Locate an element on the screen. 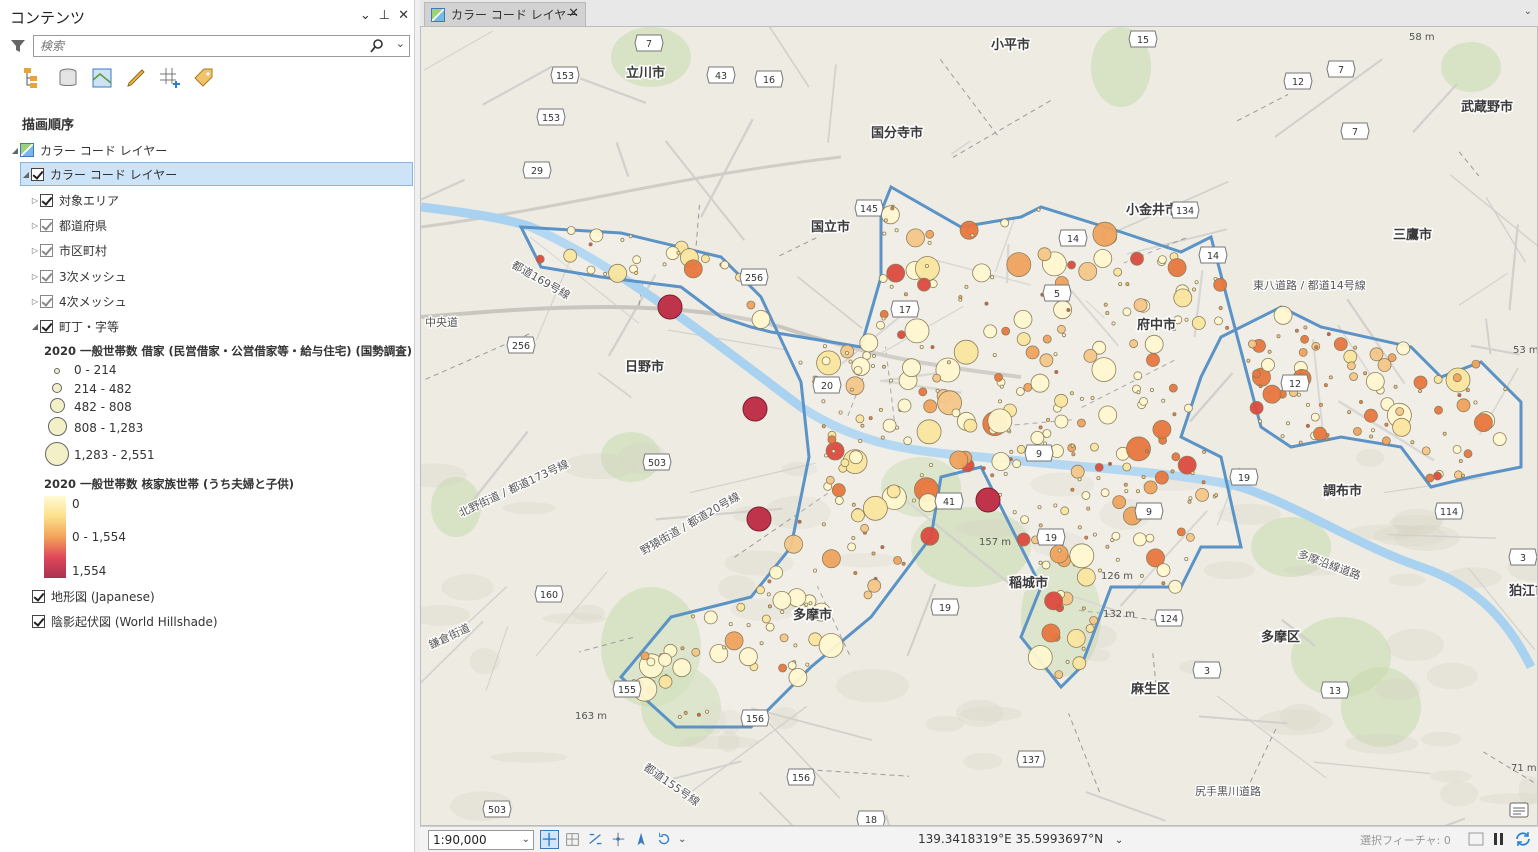 The image size is (1538, 852). drawing-order-icon is located at coordinates (34, 78).